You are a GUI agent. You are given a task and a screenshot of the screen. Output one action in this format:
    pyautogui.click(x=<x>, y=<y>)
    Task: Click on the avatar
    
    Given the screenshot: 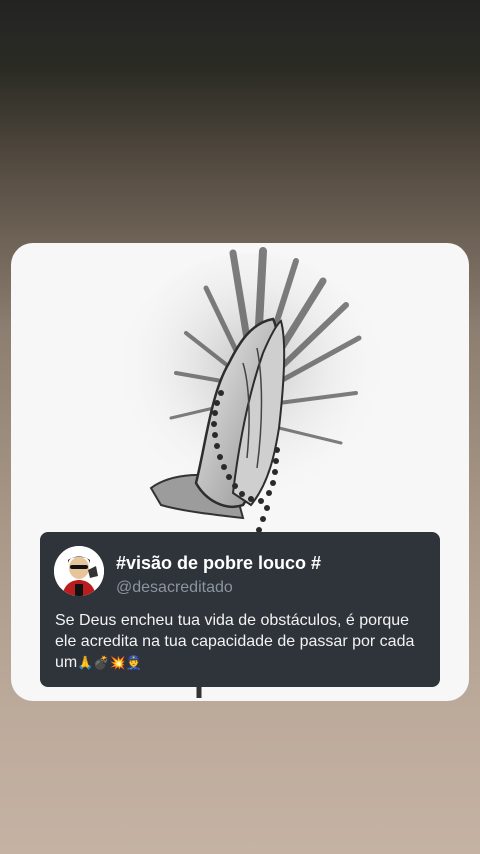 What is the action you would take?
    pyautogui.click(x=79, y=571)
    